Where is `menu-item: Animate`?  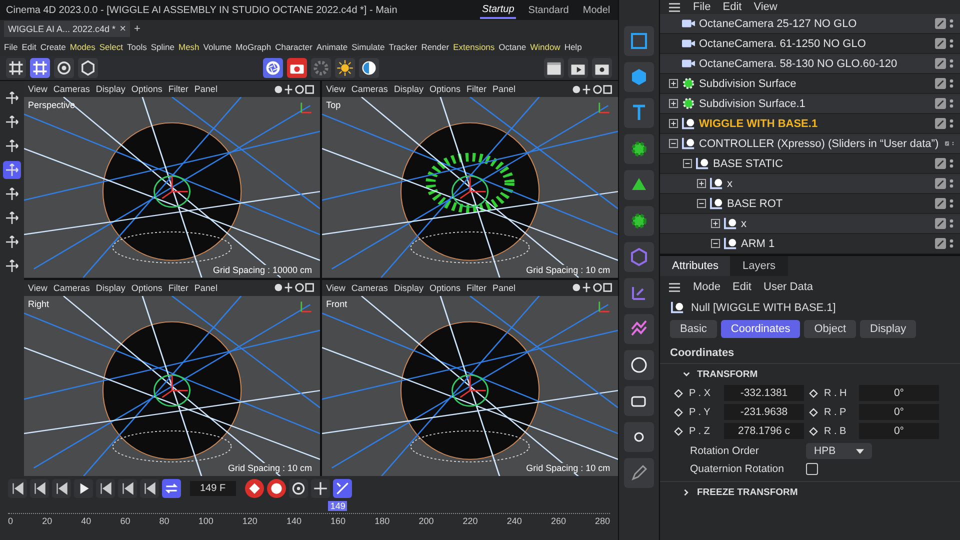 menu-item: Animate is located at coordinates (332, 47).